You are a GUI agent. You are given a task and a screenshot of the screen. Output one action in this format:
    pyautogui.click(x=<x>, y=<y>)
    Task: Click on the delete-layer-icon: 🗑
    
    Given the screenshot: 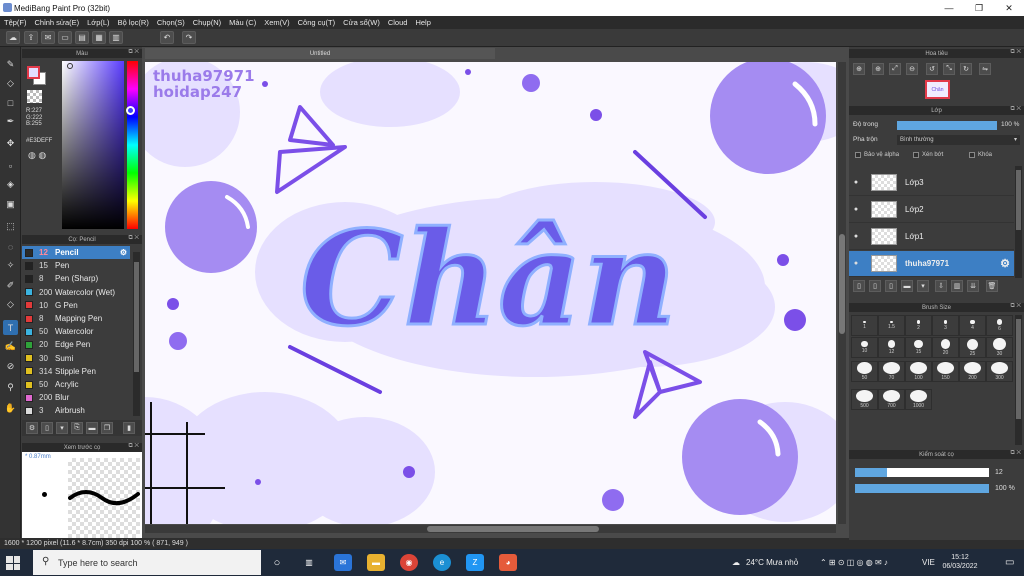 What is the action you would take?
    pyautogui.click(x=992, y=286)
    